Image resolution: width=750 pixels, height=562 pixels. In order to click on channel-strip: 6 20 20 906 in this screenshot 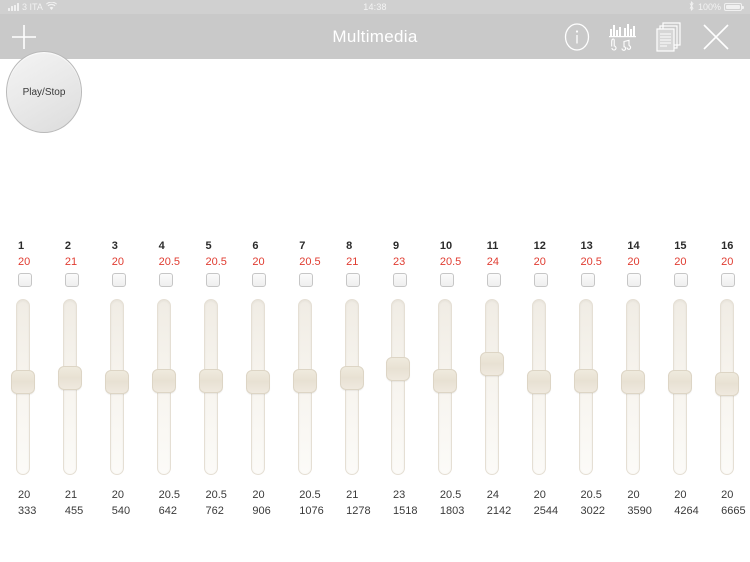, I will do `click(257, 398)`.